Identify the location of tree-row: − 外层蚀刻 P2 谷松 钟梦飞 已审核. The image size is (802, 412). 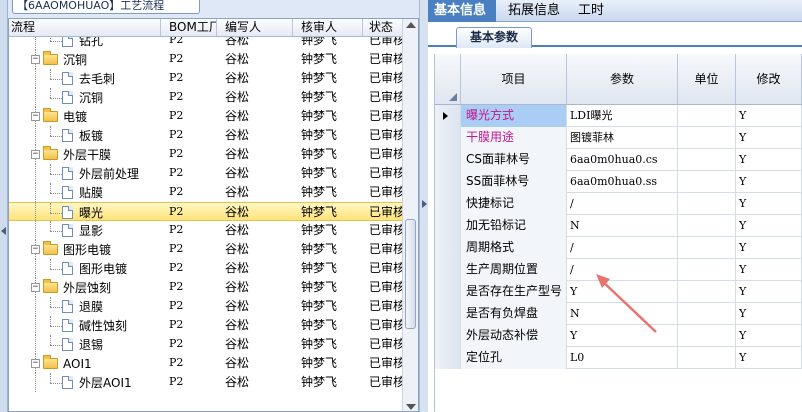
(206, 287).